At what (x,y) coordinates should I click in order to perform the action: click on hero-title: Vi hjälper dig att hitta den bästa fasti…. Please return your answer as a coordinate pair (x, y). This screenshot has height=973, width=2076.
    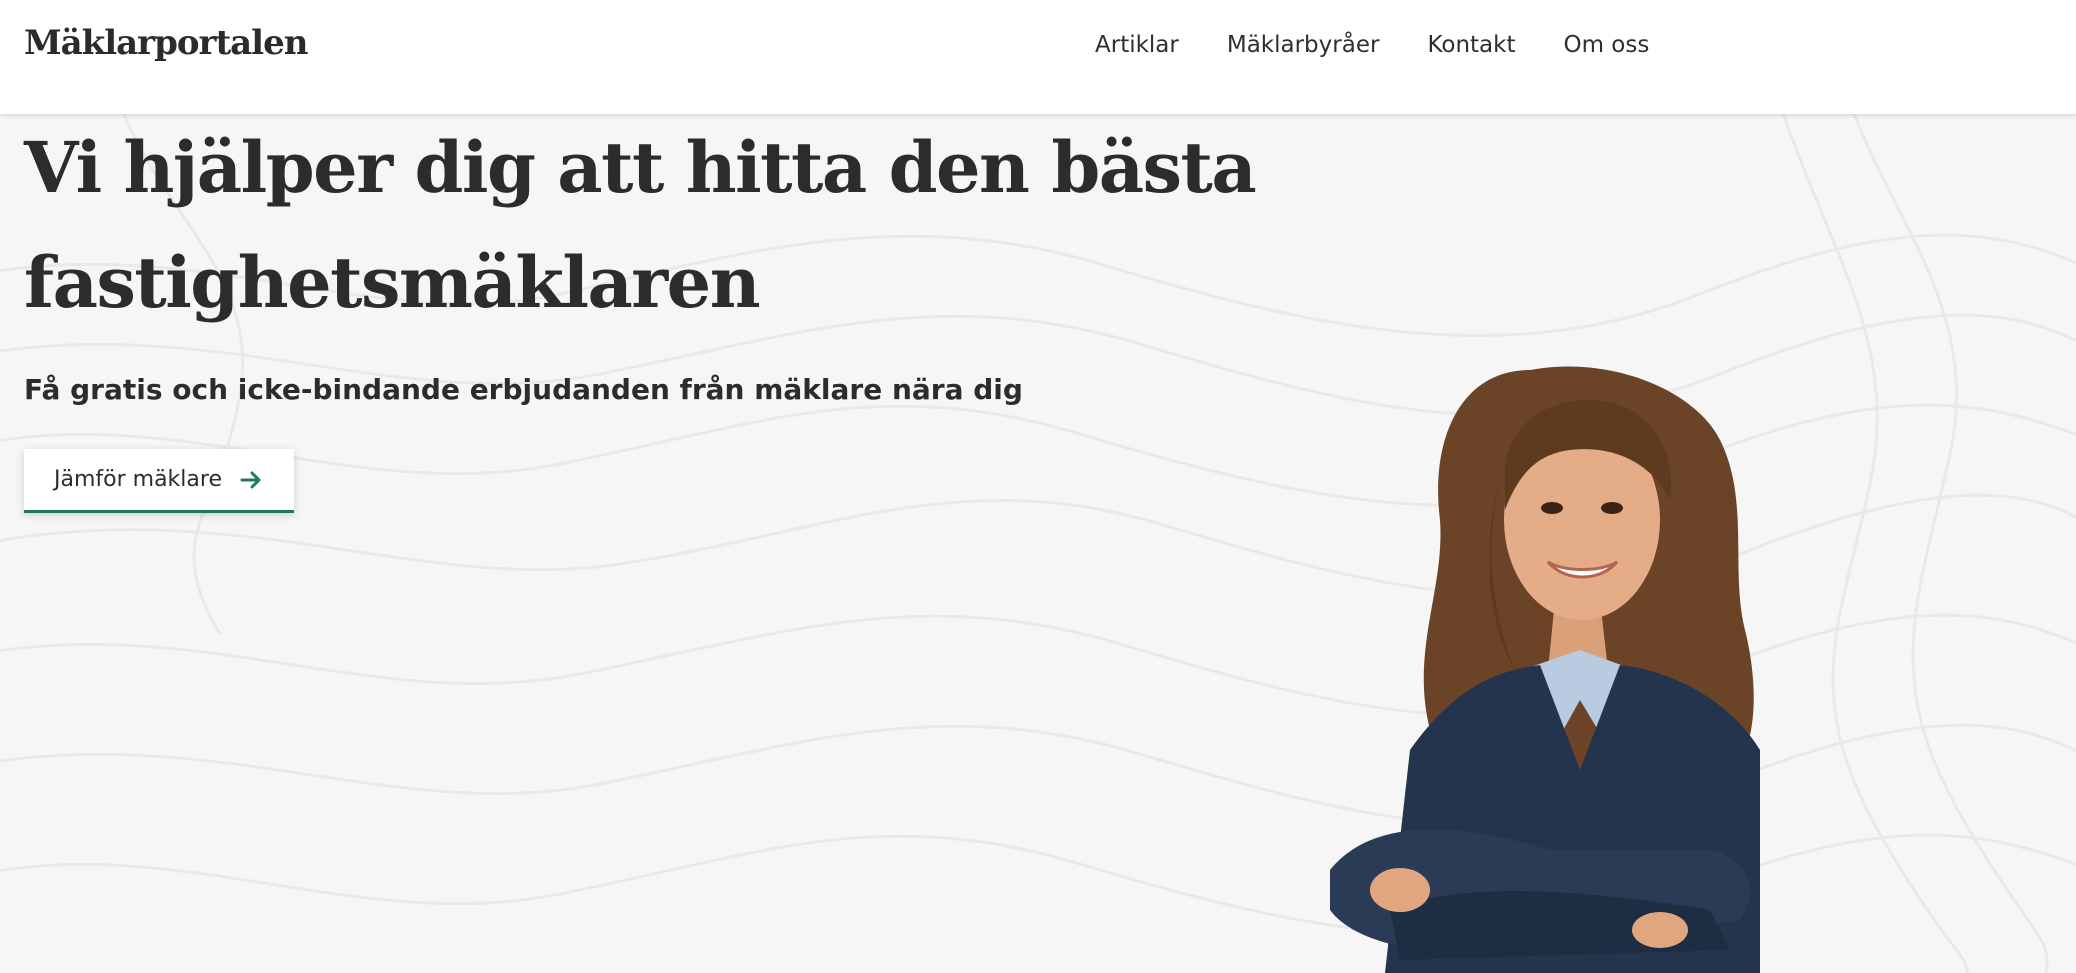
    Looking at the image, I should click on (674, 225).